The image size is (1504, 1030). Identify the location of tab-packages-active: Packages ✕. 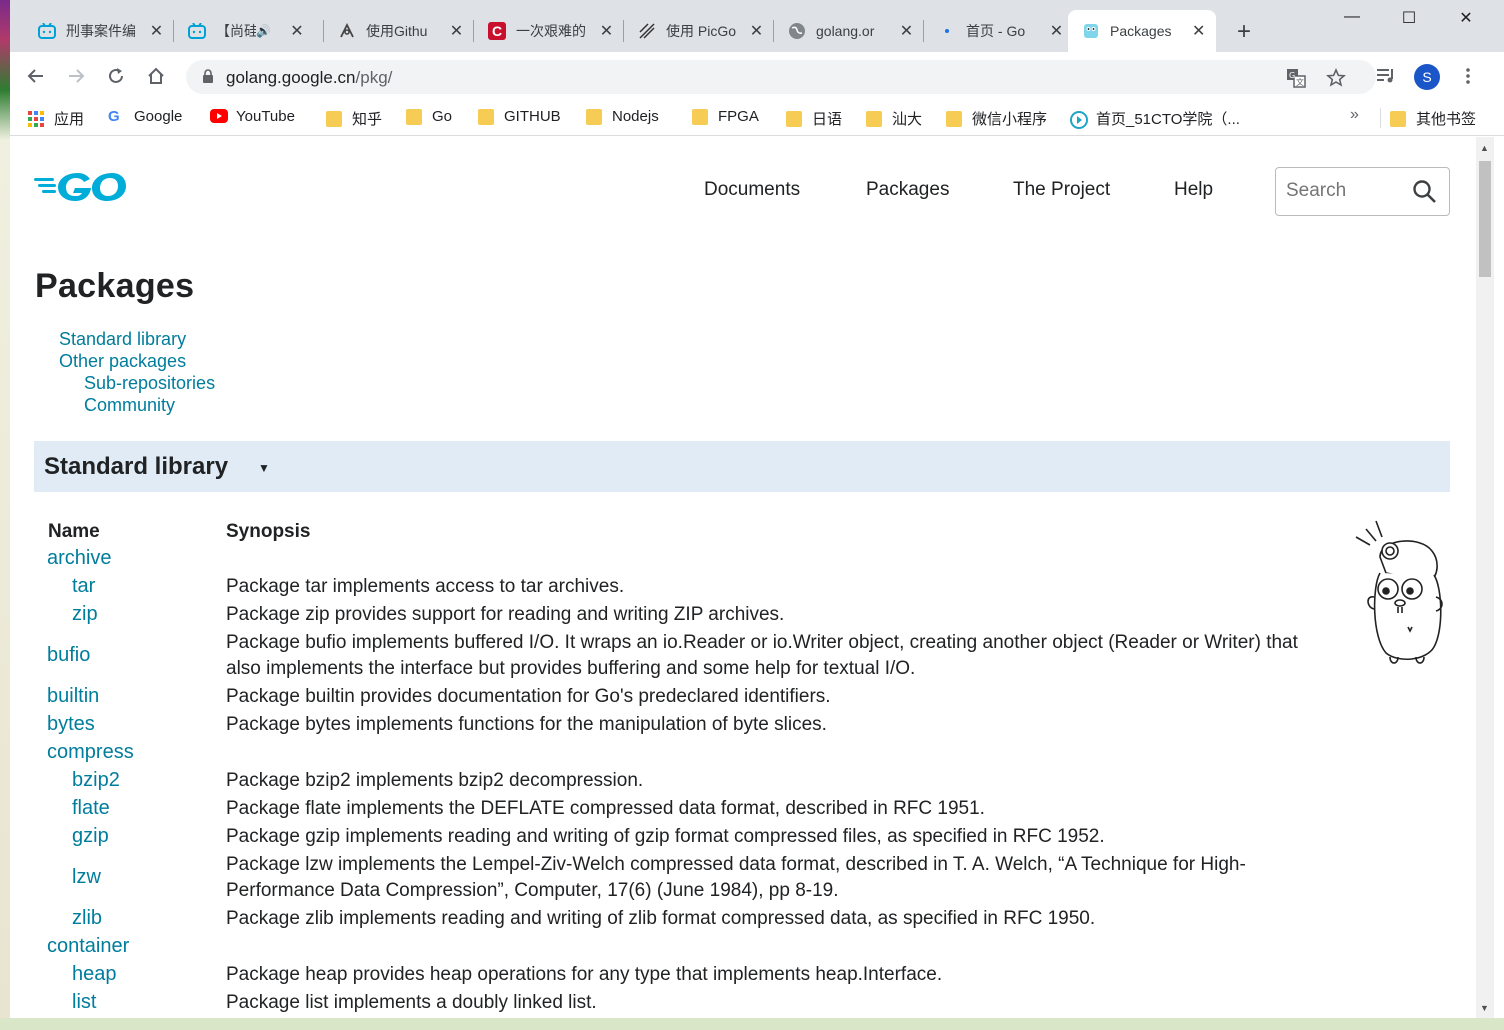
(1142, 31).